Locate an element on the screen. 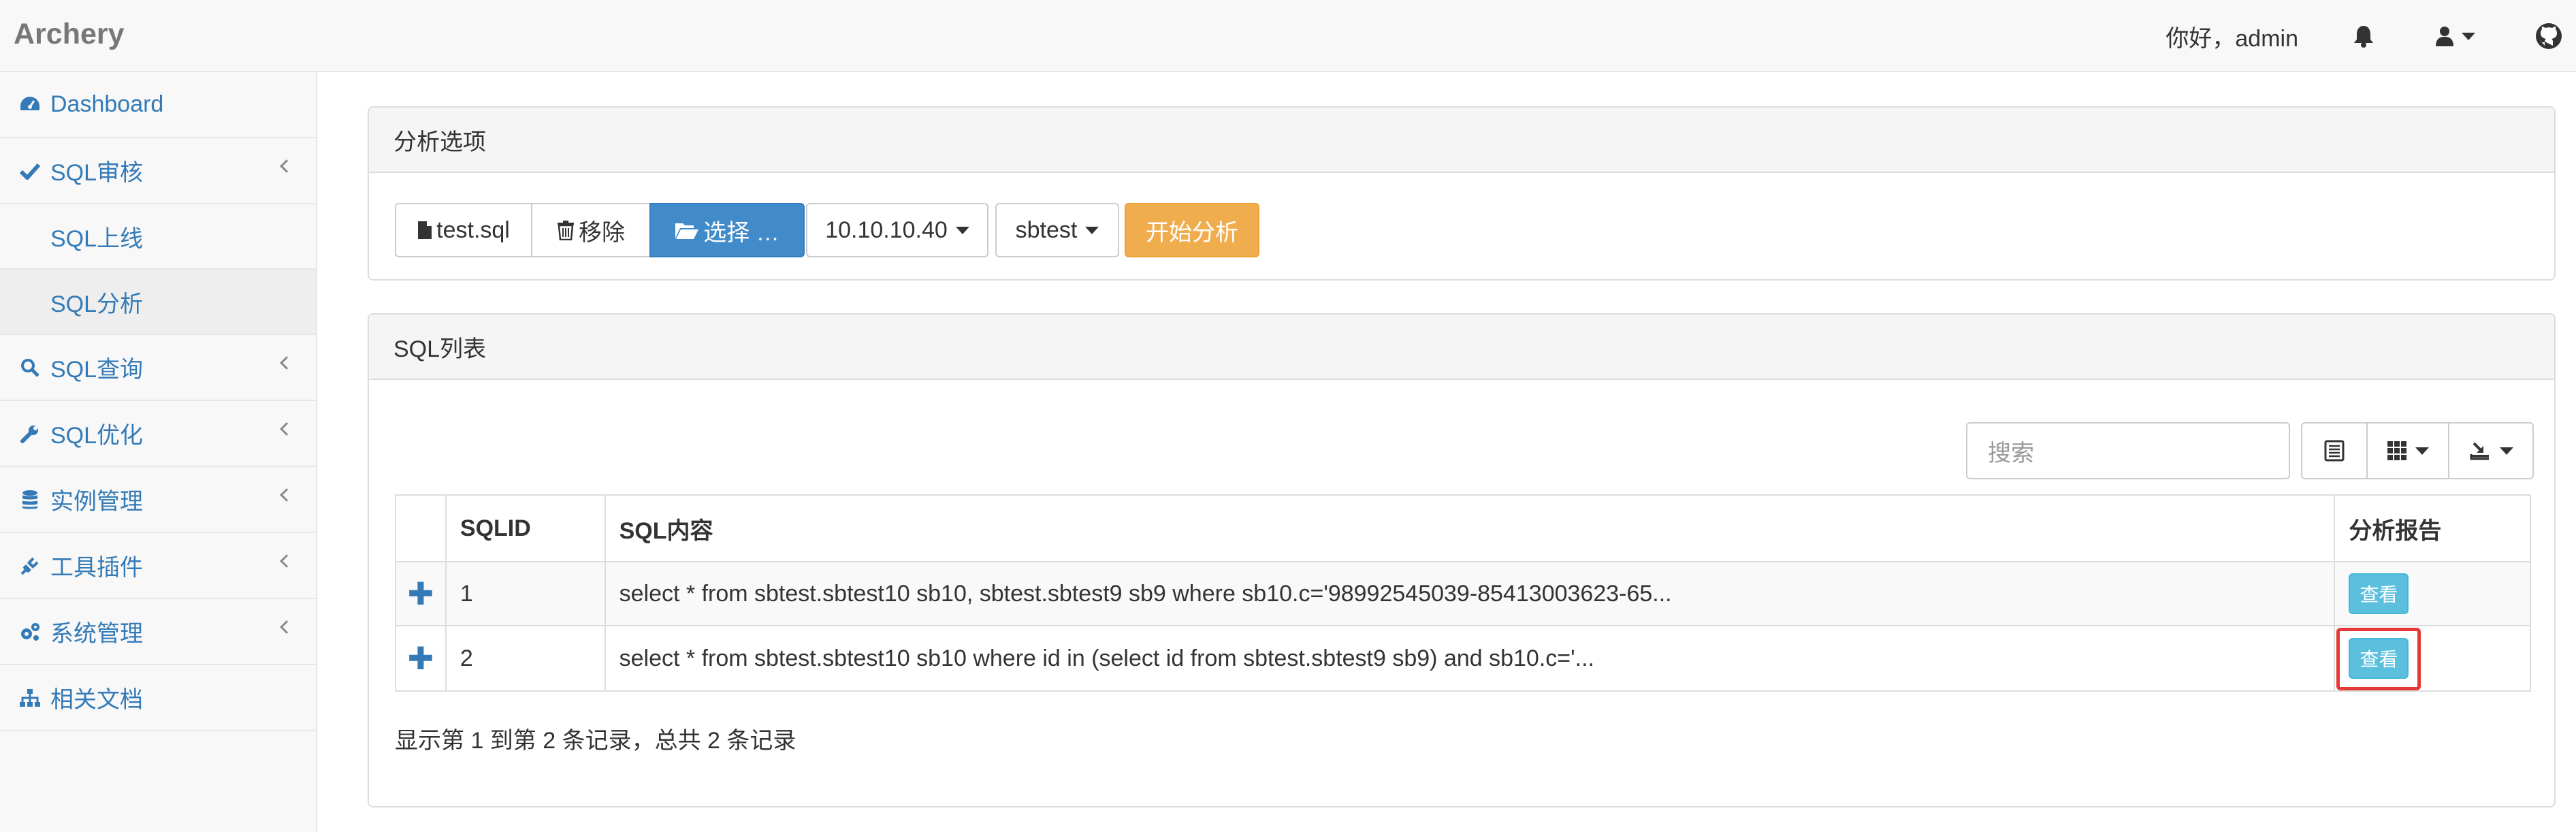 The width and height of the screenshot is (2576, 832). list-view-icon is located at coordinates (2334, 451).